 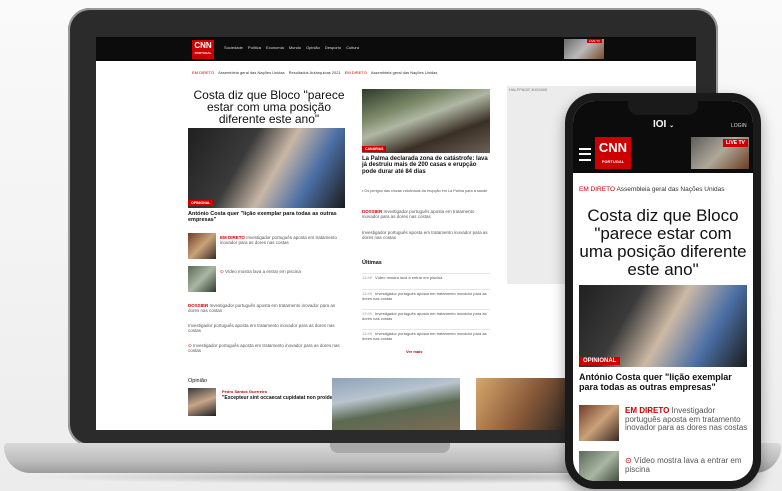 I want to click on ticker-link-3: Assembleia geral das Nações Unidas, so click(x=404, y=72).